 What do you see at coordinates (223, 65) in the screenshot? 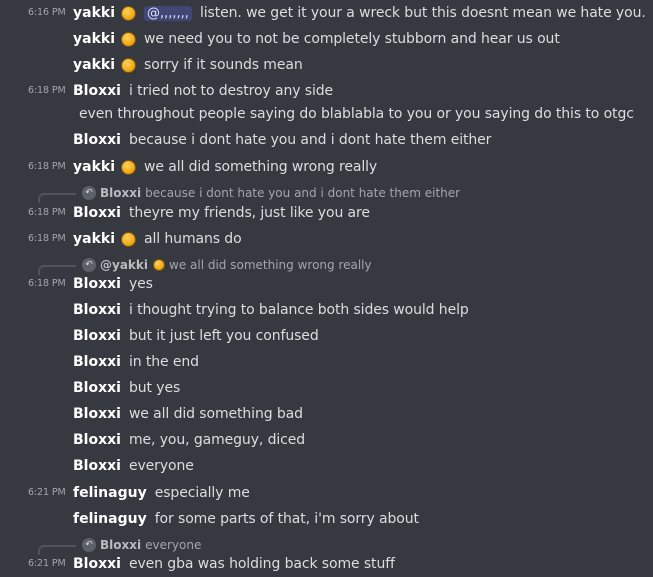
I see `message-text: sorry if it sounds mean` at bounding box center [223, 65].